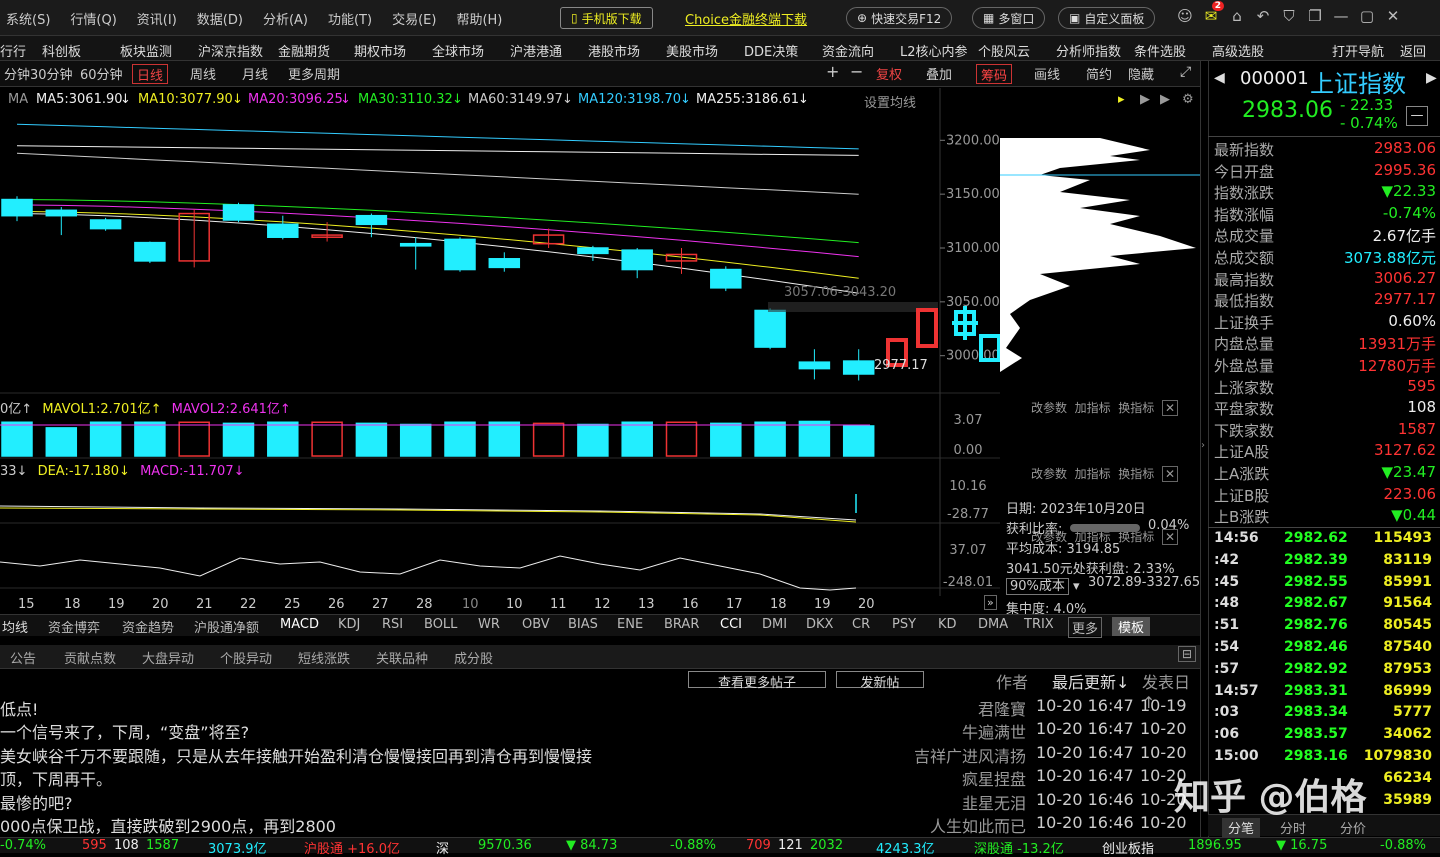 The height and width of the screenshot is (857, 1440). What do you see at coordinates (1237, 16) in the screenshot?
I see `home-icon: ⌂` at bounding box center [1237, 16].